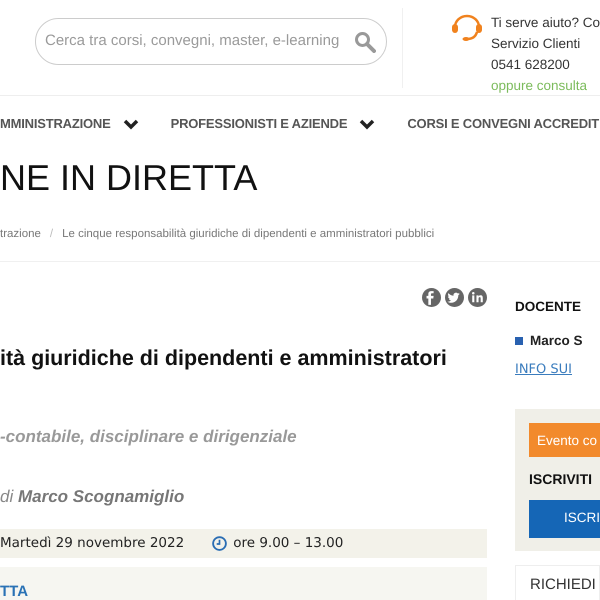  Describe the element at coordinates (556, 341) in the screenshot. I see `teacher-name: Marco S` at that location.